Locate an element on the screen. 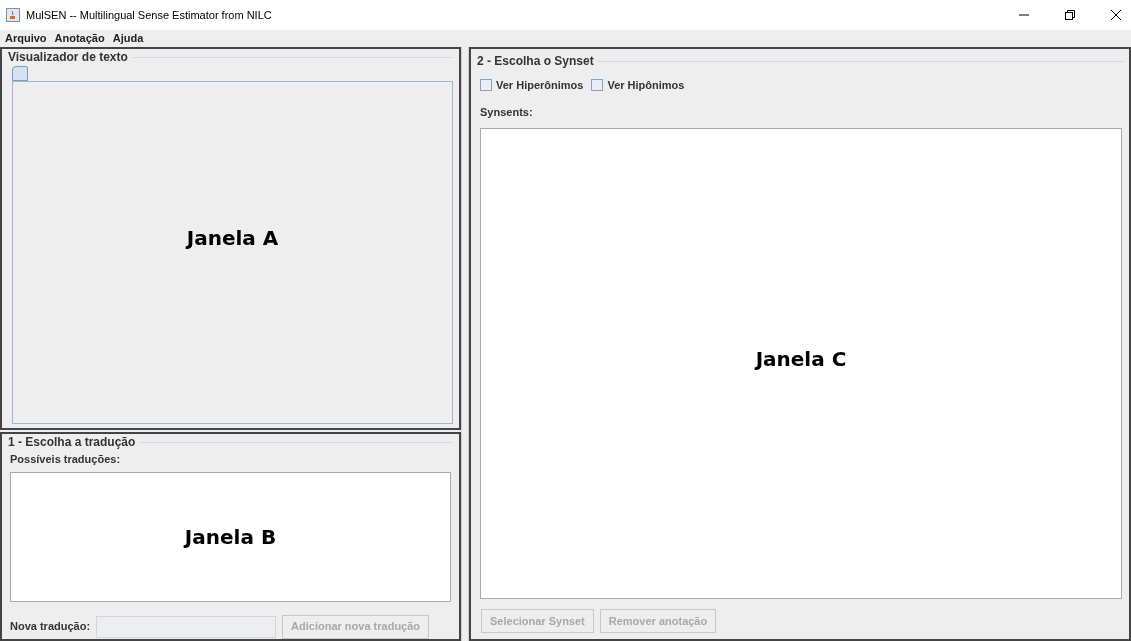 Image resolution: width=1131 pixels, height=641 pixels. area-label: Janela C is located at coordinates (801, 359).